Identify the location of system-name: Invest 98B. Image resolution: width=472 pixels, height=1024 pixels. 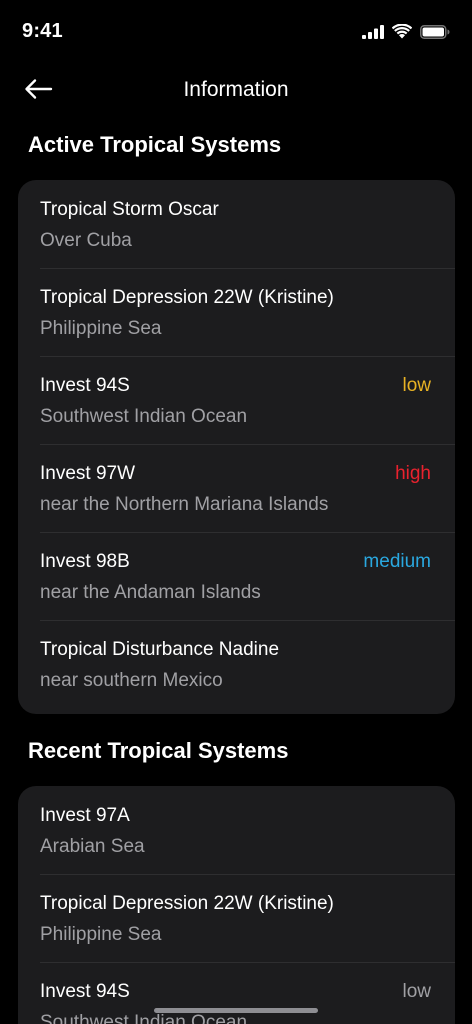
(85, 561).